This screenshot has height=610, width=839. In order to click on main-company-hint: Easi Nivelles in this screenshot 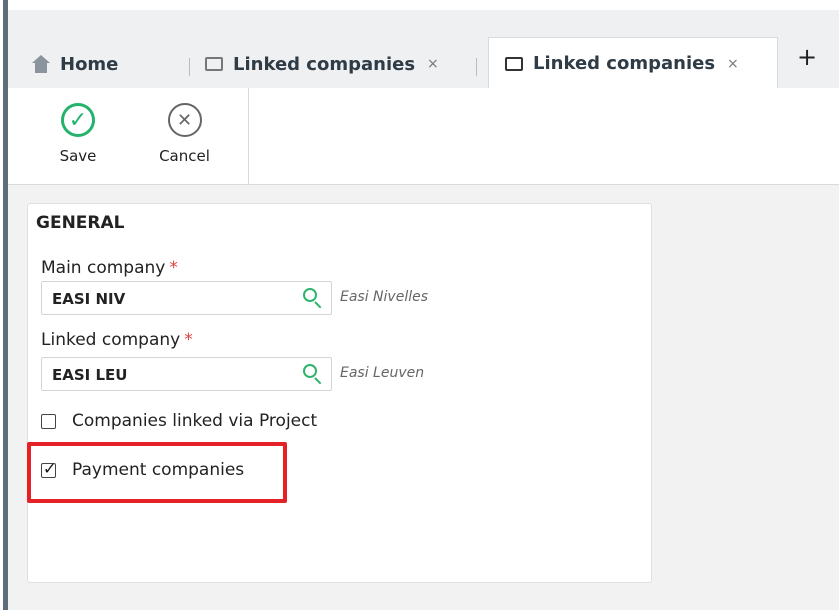, I will do `click(384, 297)`.